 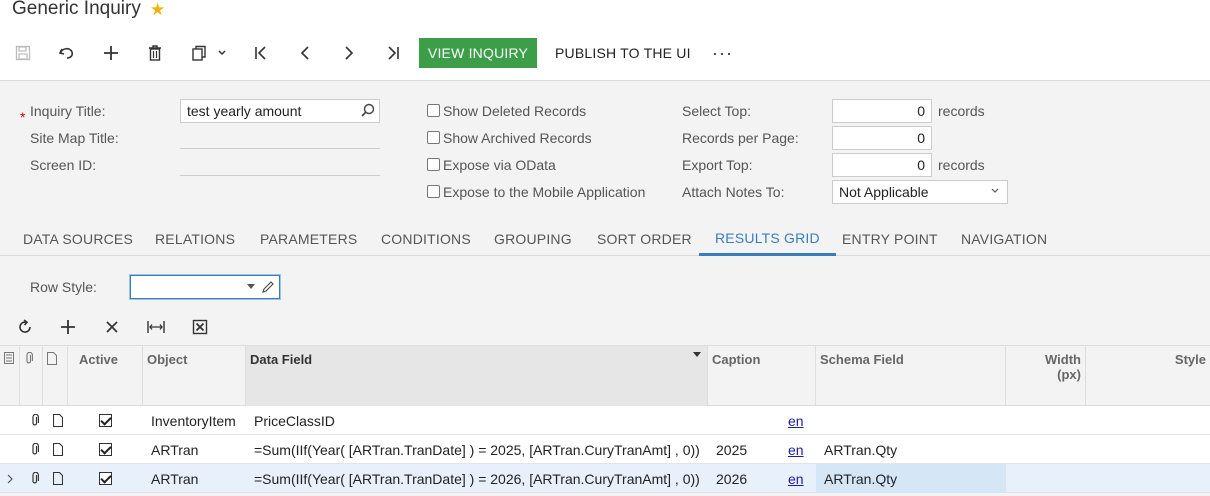 I want to click on undo-icon, so click(x=67, y=53).